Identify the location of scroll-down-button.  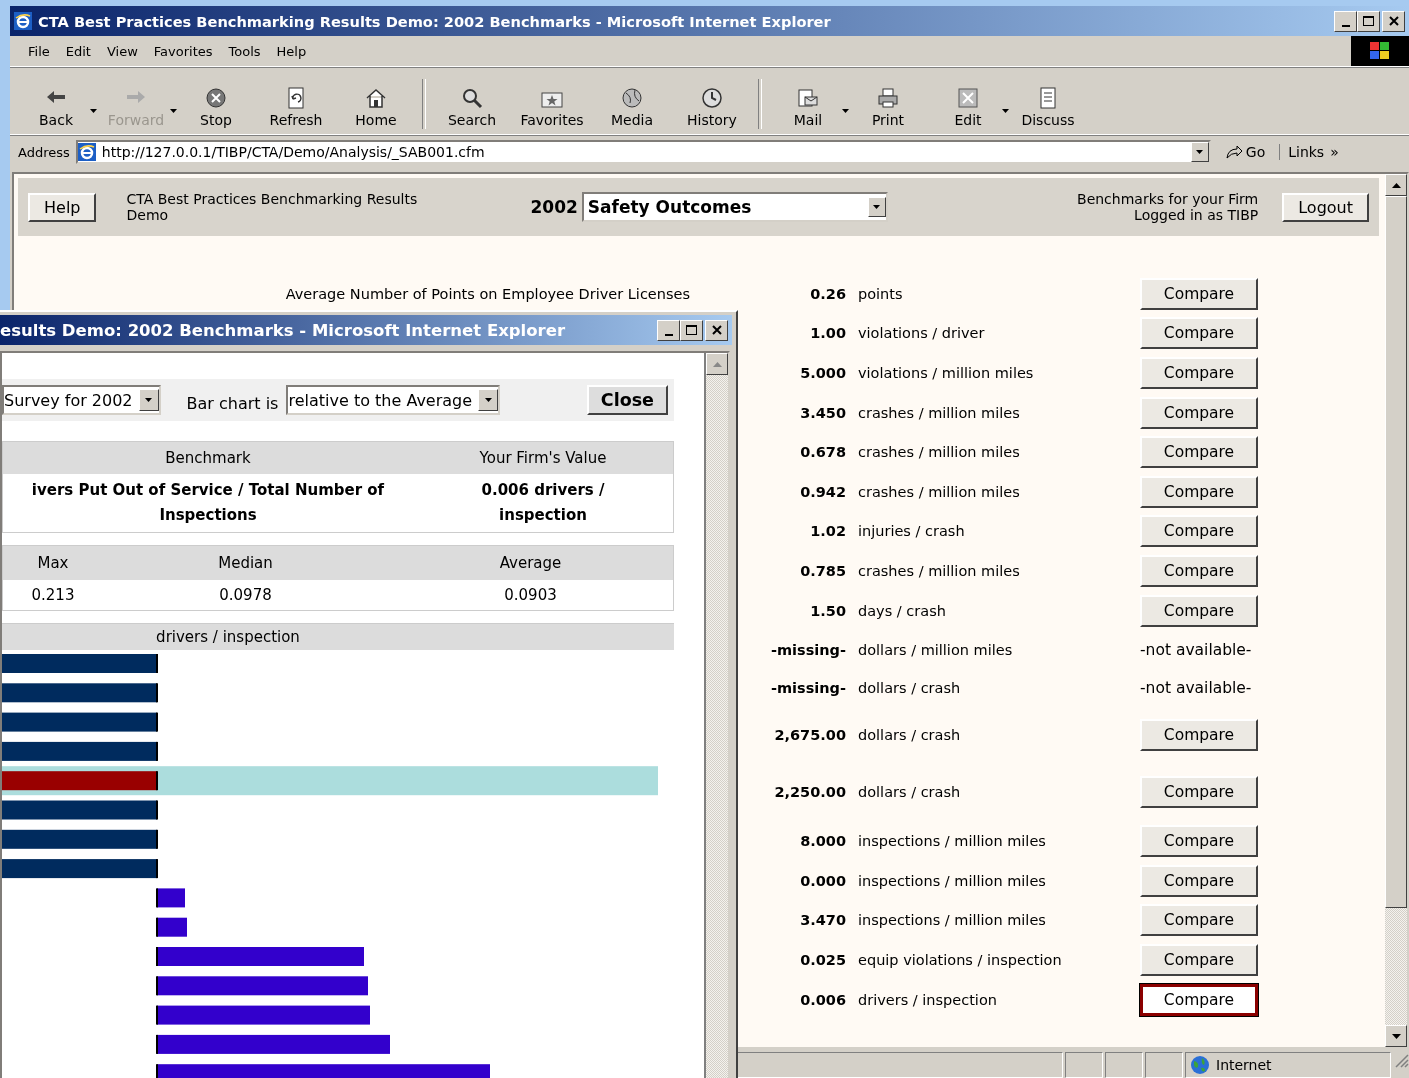
(1396, 1036).